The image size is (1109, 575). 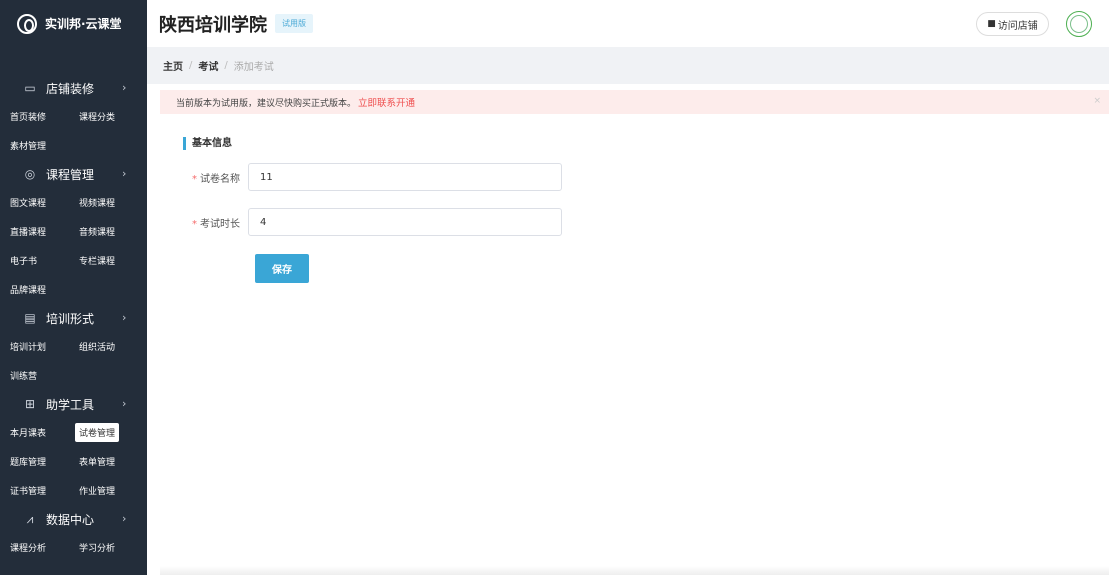 What do you see at coordinates (107, 346) in the screenshot?
I see `sidebar-item: 组织活动` at bounding box center [107, 346].